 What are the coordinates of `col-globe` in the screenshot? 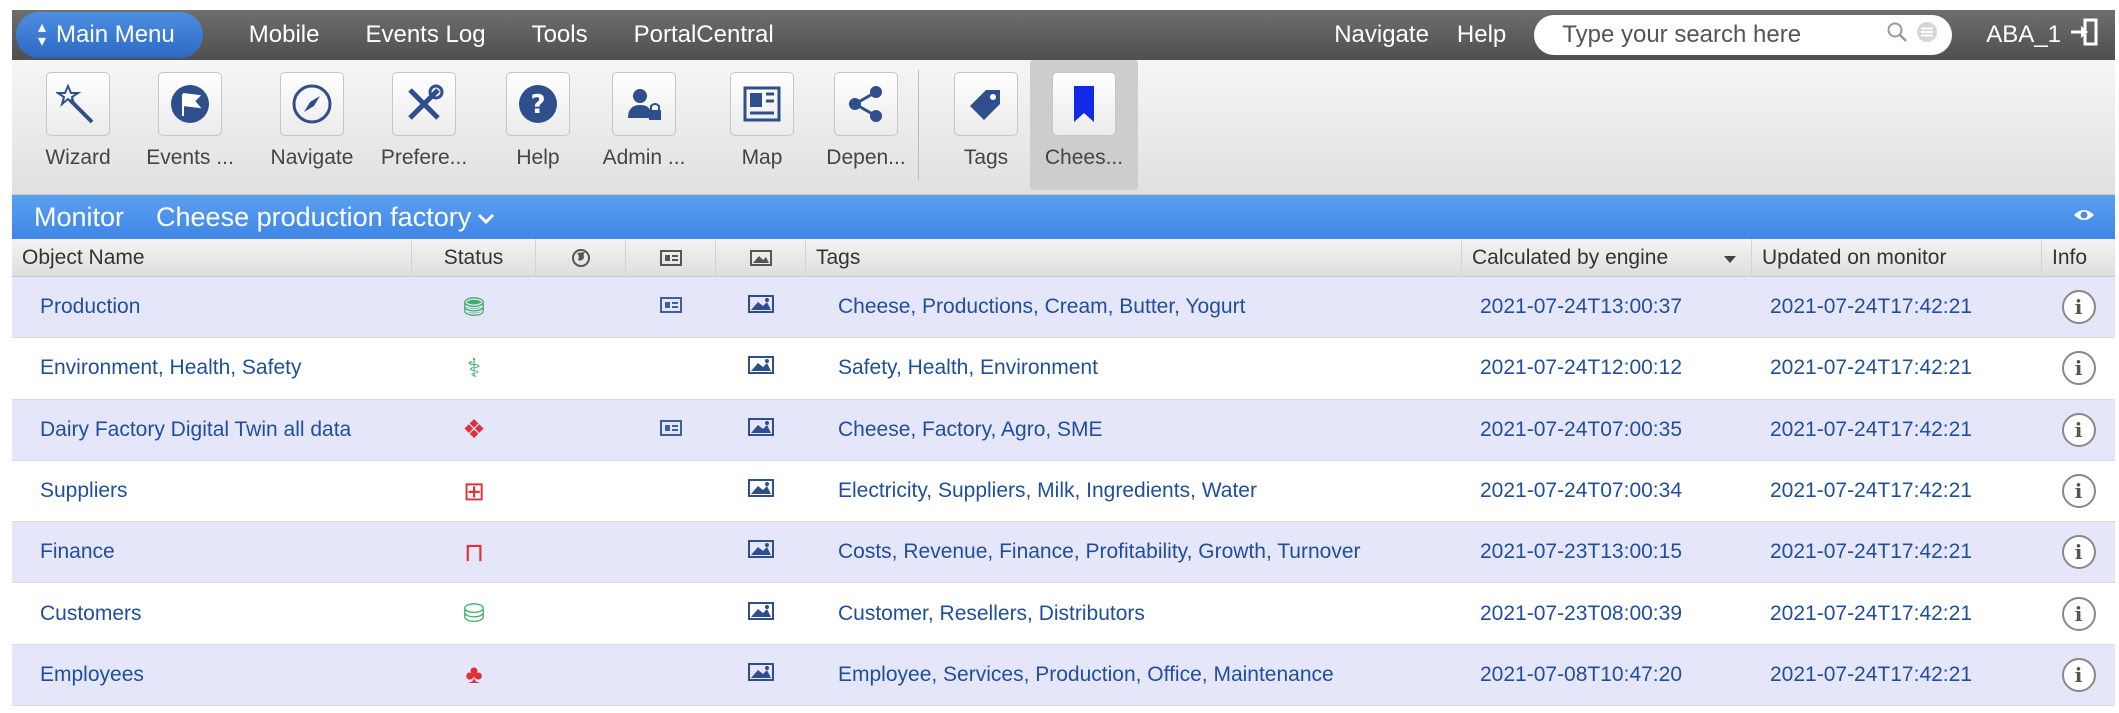 It's located at (581, 258).